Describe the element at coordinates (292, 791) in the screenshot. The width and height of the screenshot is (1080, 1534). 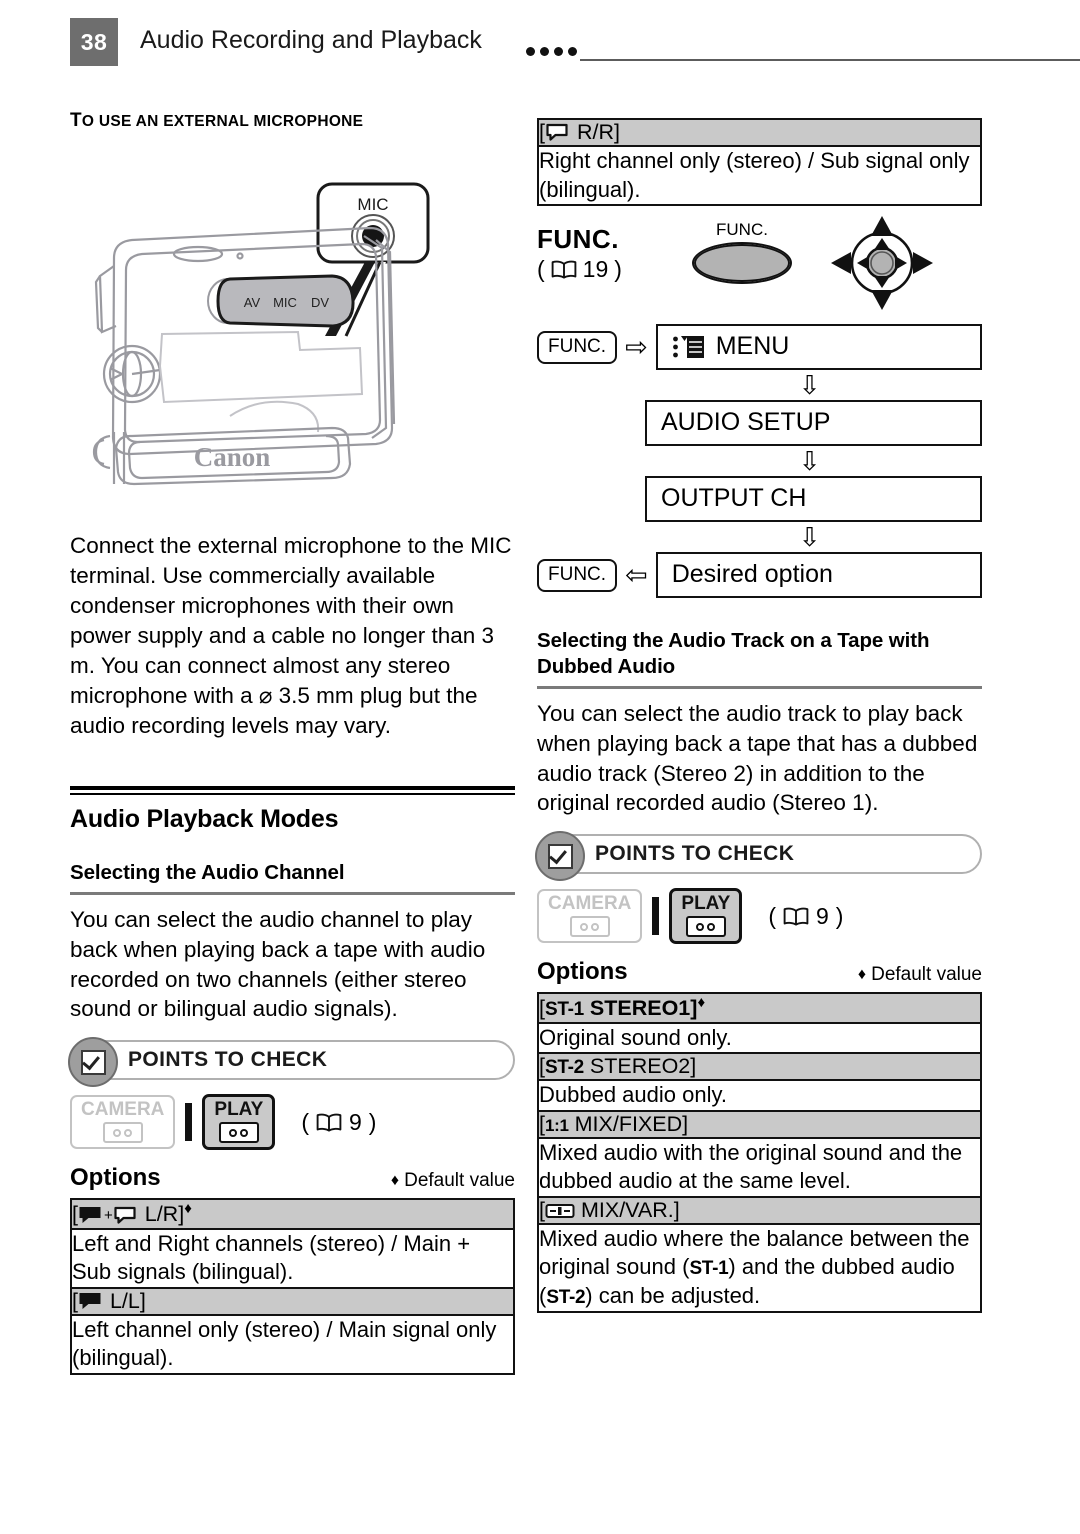
I see `section-divider` at that location.